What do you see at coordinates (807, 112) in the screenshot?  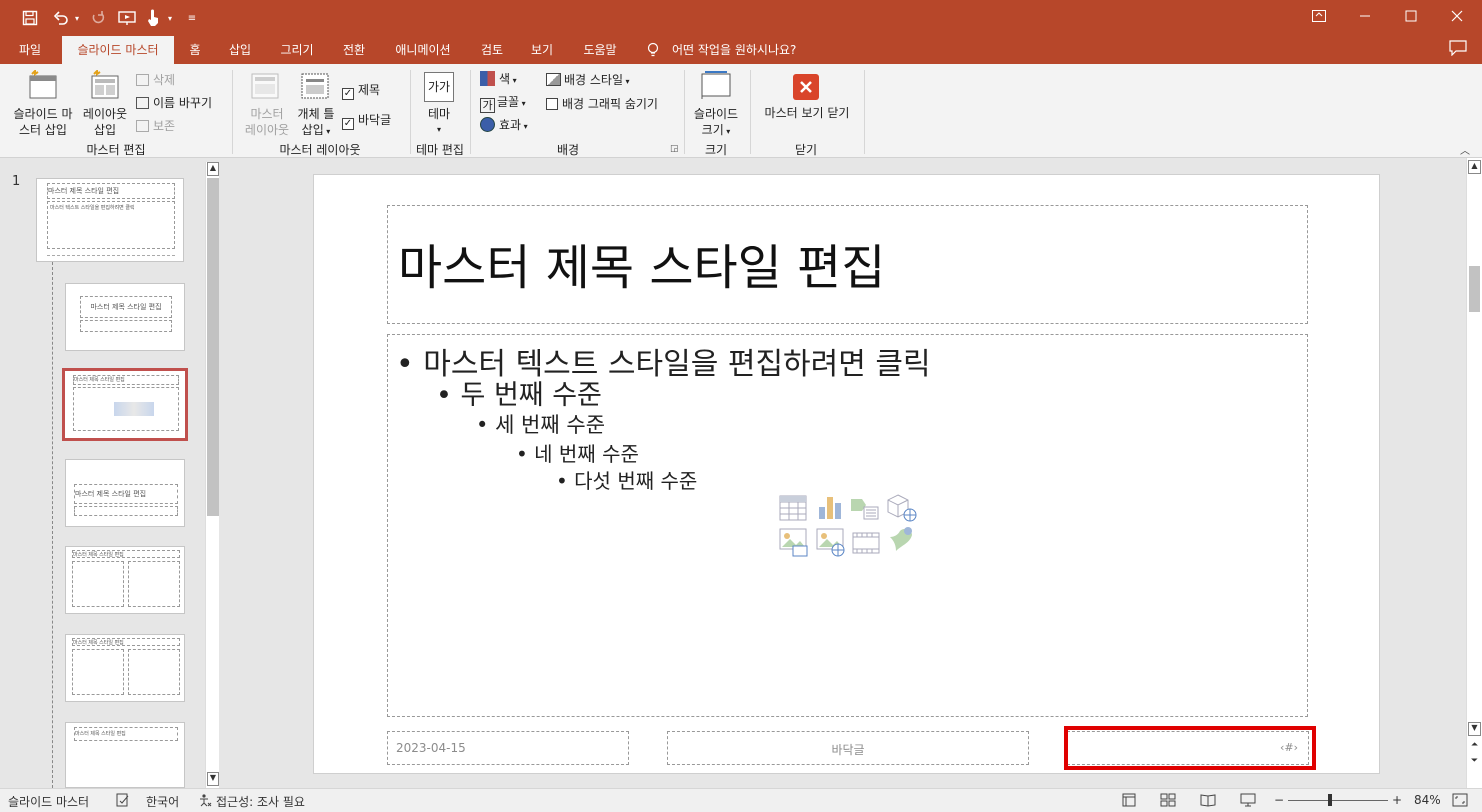 I see `close-master-view-button: 마스터 보기 닫기` at bounding box center [807, 112].